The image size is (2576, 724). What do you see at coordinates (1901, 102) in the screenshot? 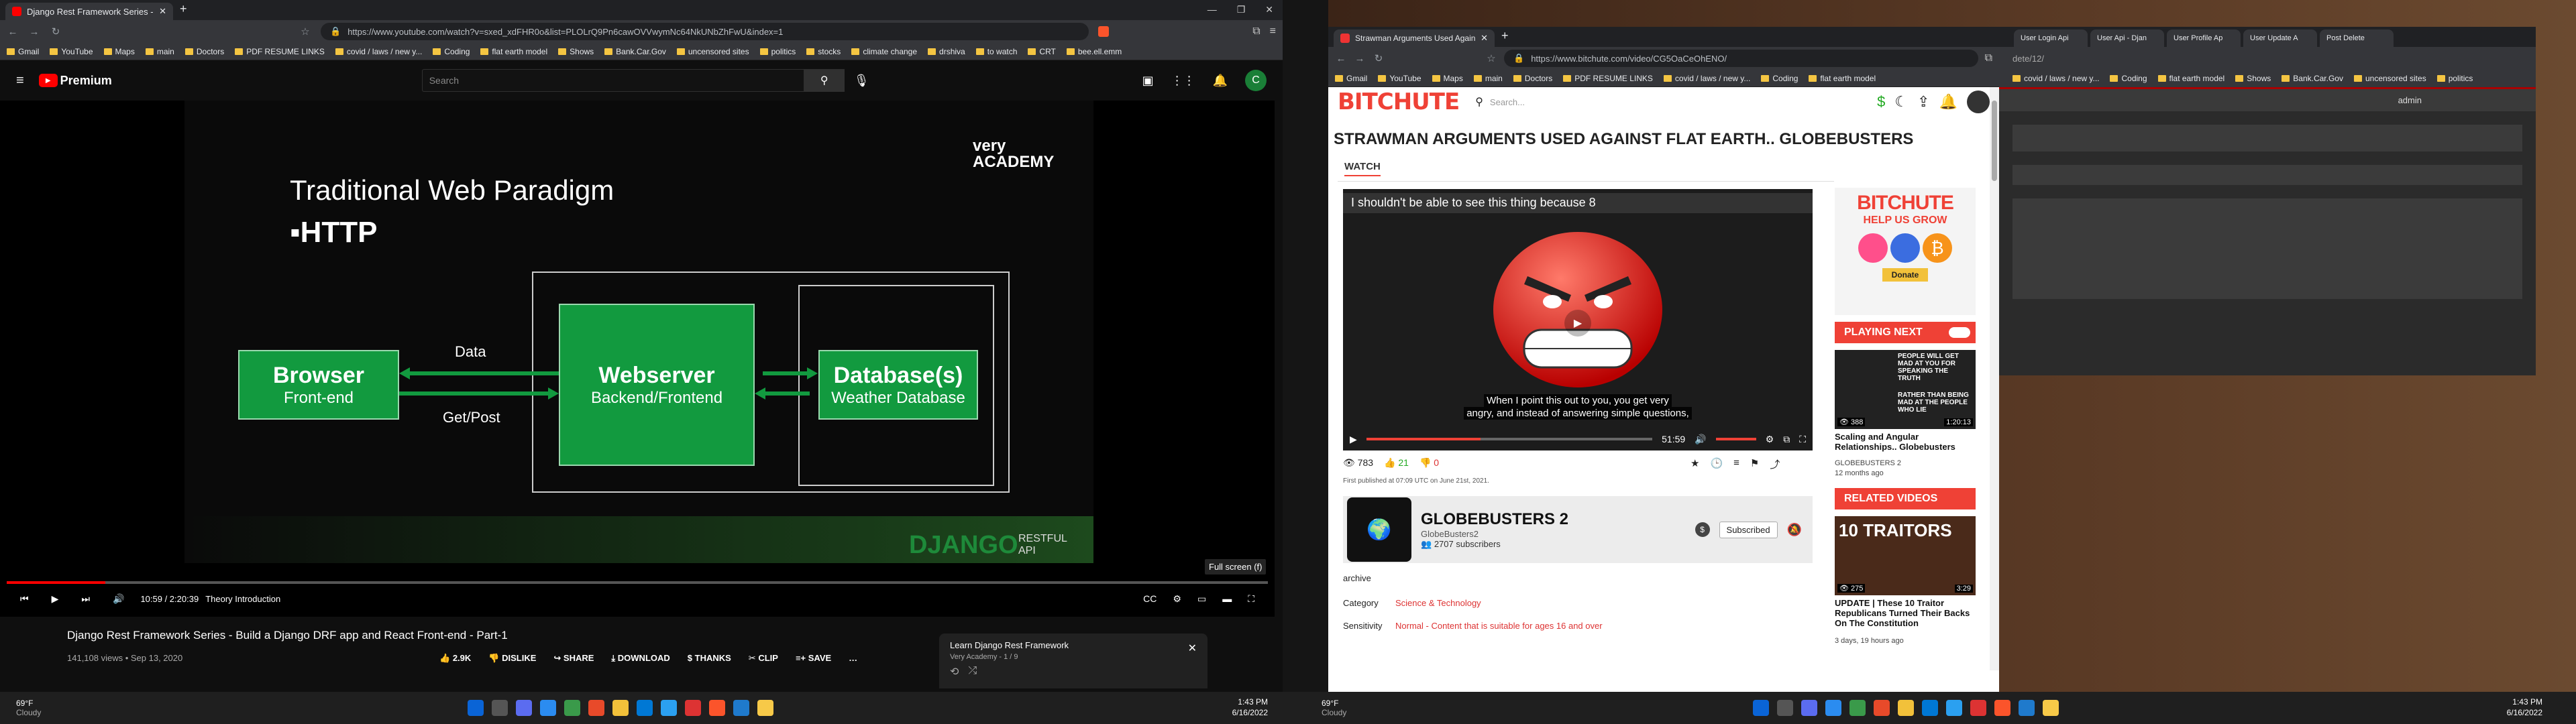
I see `dark-mode-icon: ☾` at bounding box center [1901, 102].